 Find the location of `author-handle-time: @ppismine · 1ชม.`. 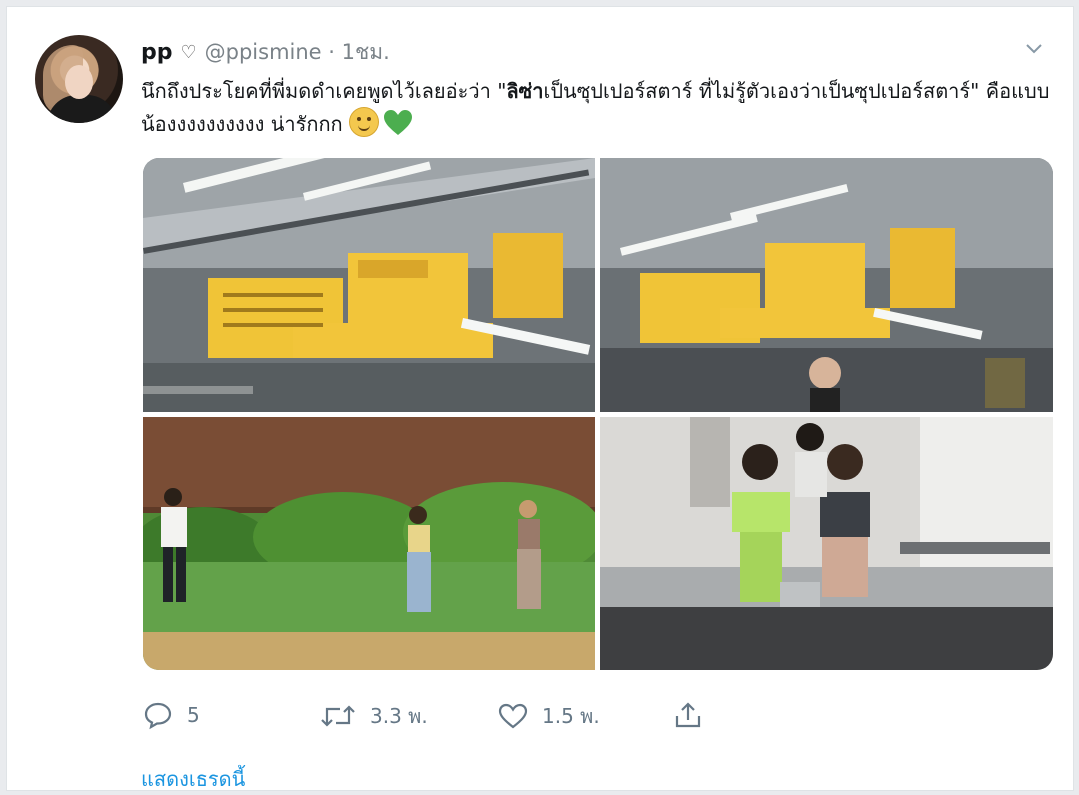

author-handle-time: @ppismine · 1ชม. is located at coordinates (297, 52).